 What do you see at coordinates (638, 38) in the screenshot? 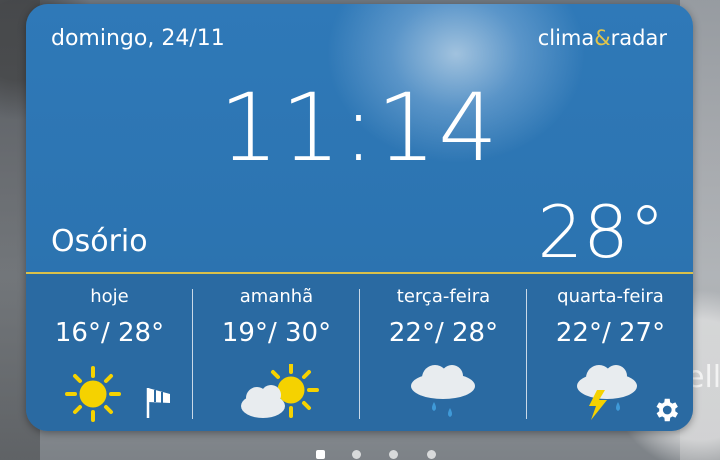
I see `brand-logo-part-radar: radar` at bounding box center [638, 38].